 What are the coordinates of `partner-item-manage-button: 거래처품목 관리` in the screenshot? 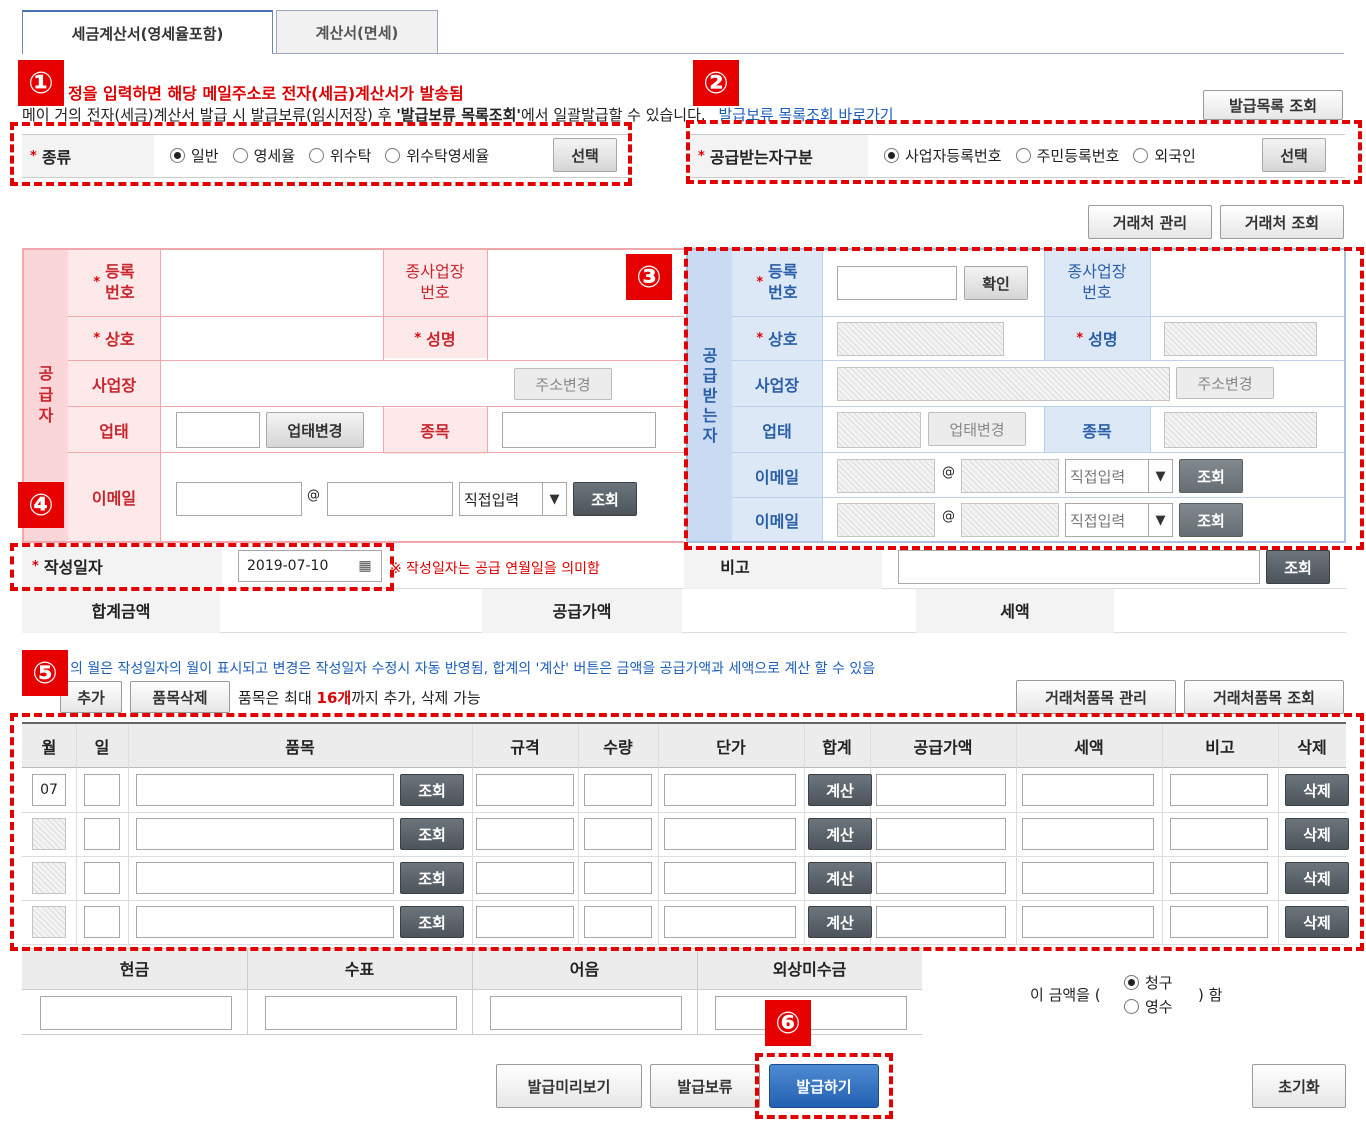 It's located at (1096, 697).